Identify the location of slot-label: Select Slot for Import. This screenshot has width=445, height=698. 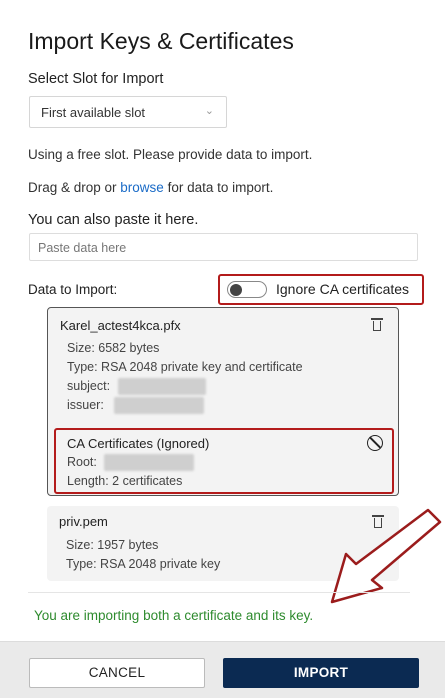
(96, 79).